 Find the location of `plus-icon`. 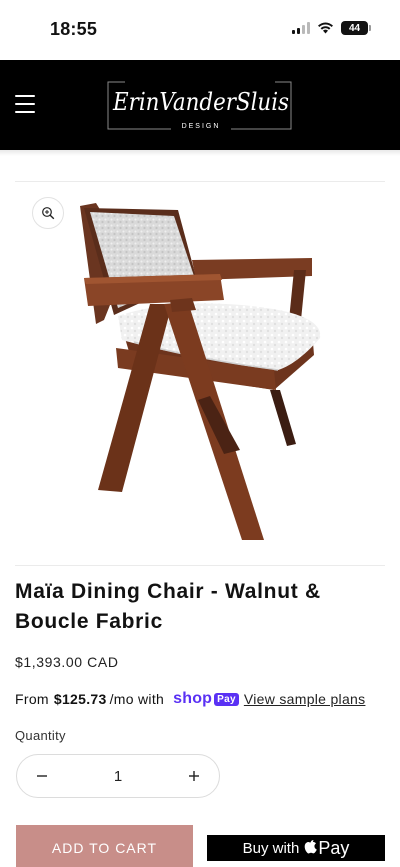

plus-icon is located at coordinates (194, 776).